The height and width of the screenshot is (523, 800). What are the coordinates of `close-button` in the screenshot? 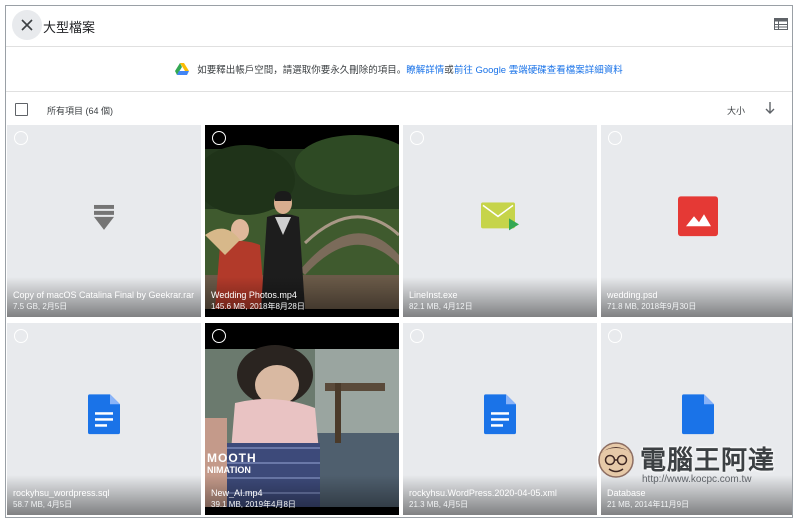 It's located at (27, 25).